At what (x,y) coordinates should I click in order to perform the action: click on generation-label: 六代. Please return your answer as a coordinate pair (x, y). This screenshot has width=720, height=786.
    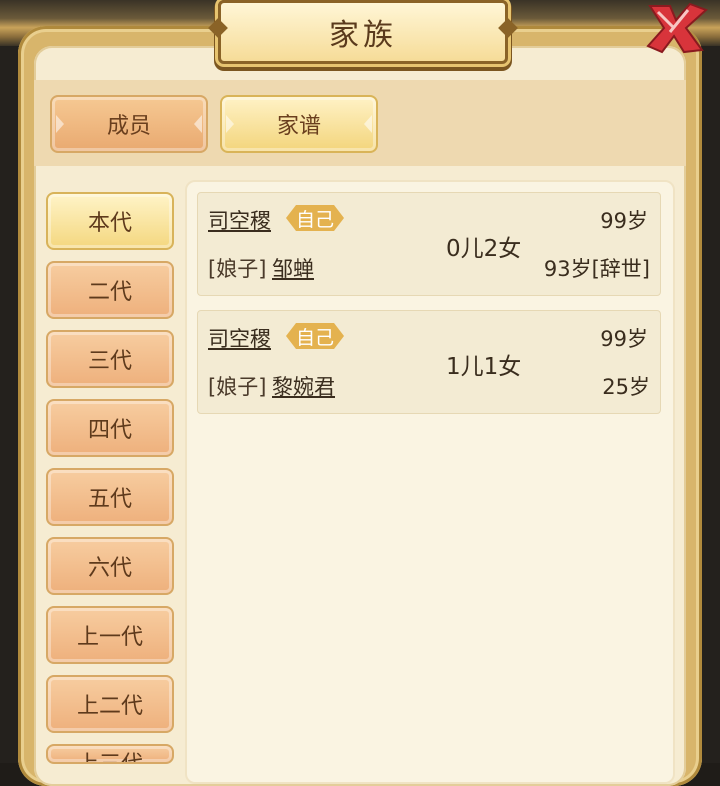
    Looking at the image, I should click on (109, 568).